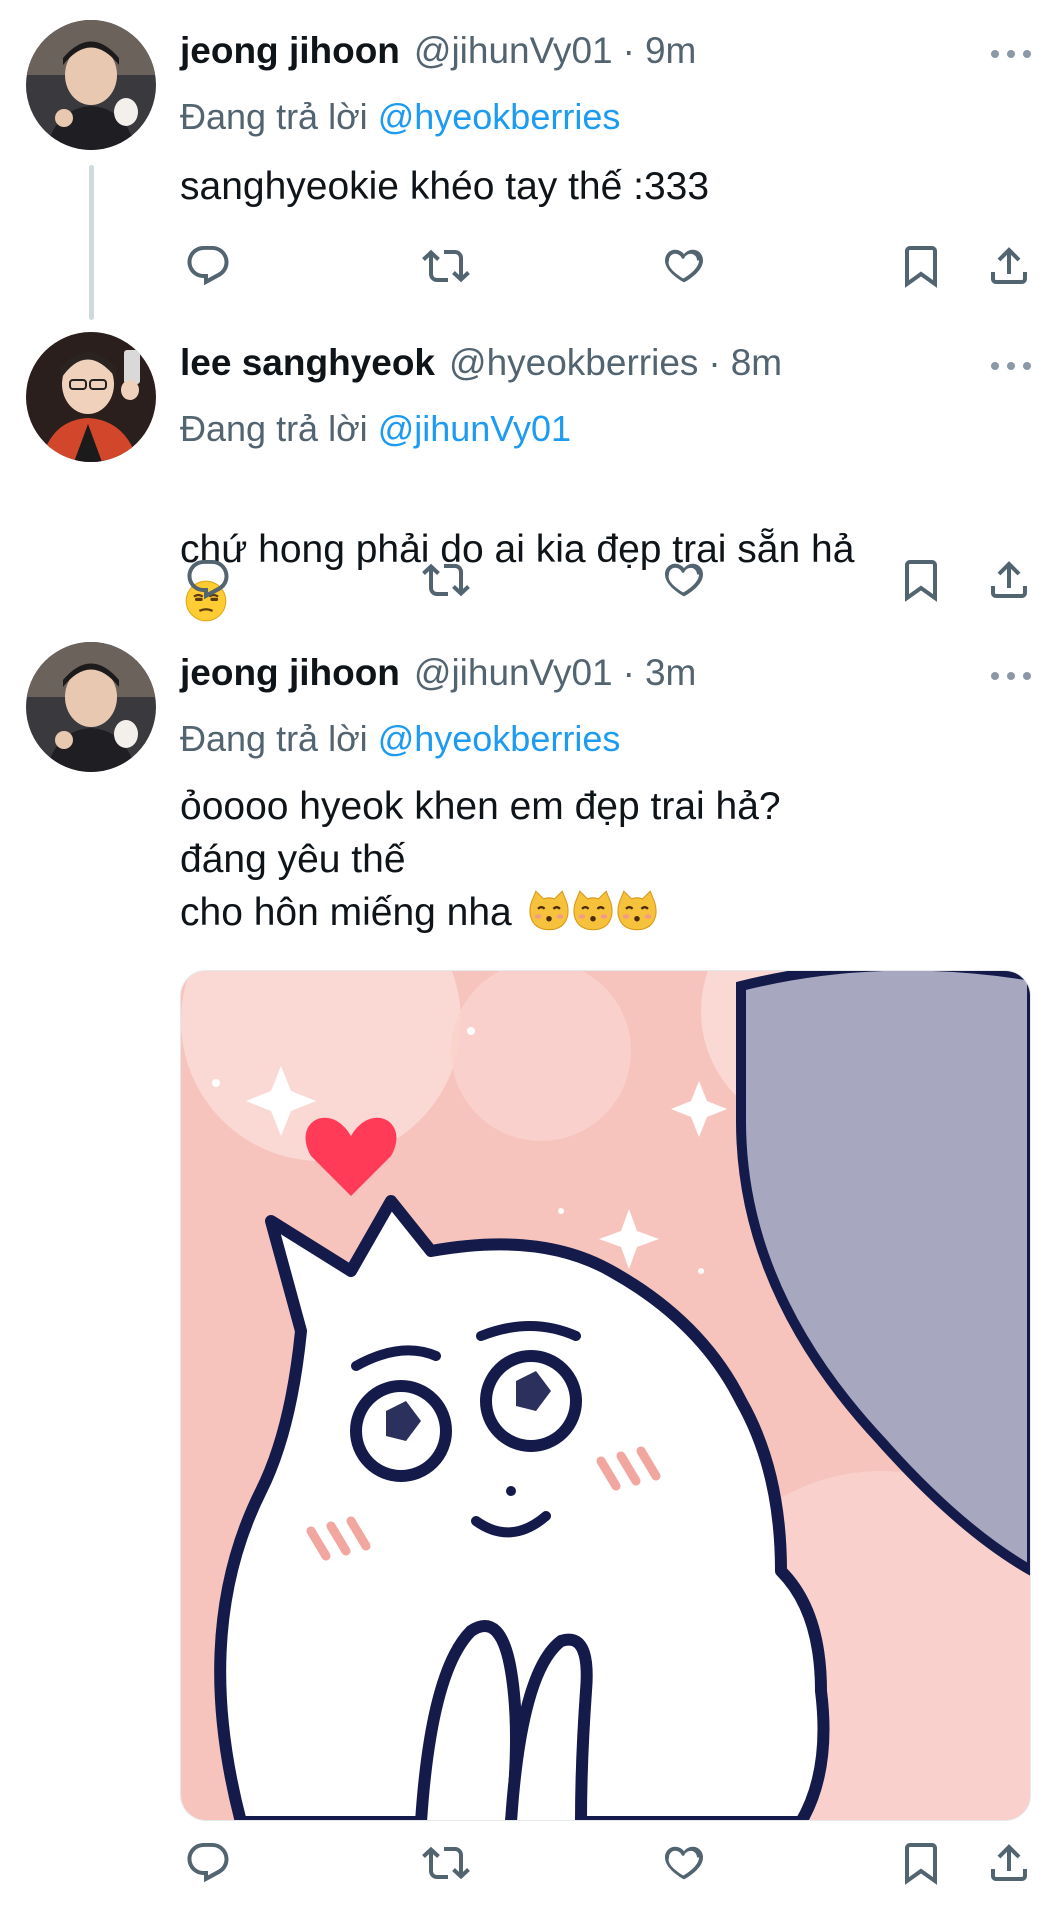  I want to click on replying-to: Đang trả lời @jihunVy01, so click(375, 429).